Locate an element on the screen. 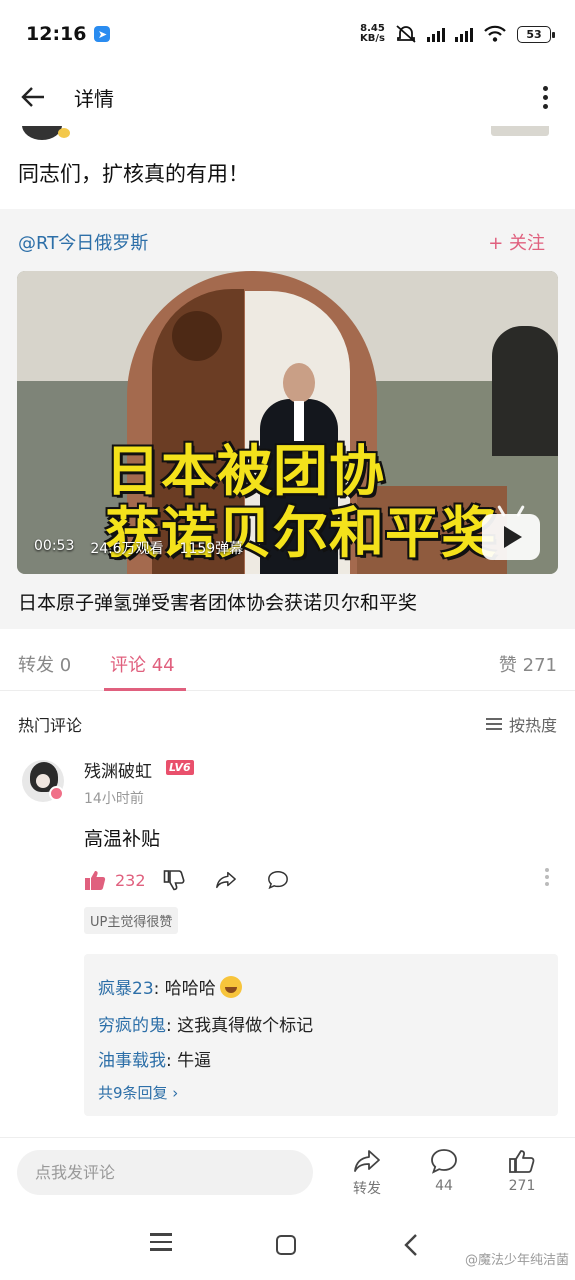 The width and height of the screenshot is (575, 1280). sort-icon is located at coordinates (493, 724).